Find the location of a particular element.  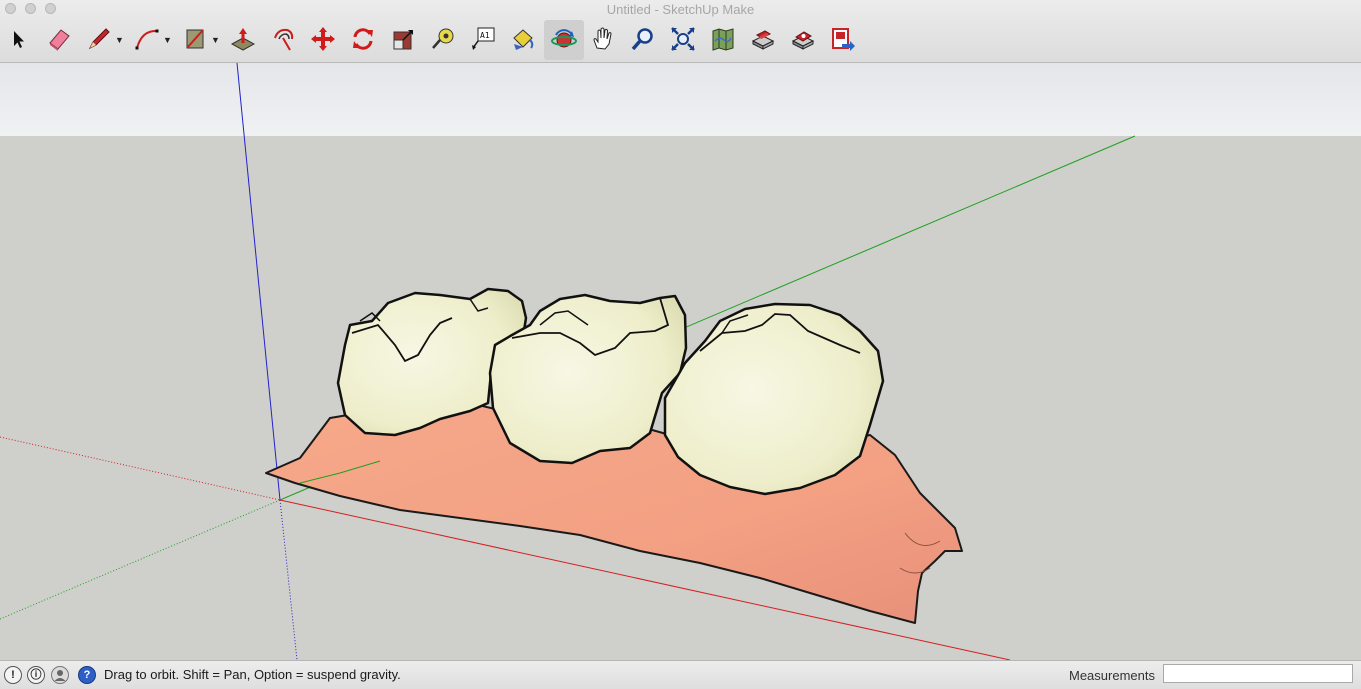

arrow-cursor-icon is located at coordinates (19, 39).